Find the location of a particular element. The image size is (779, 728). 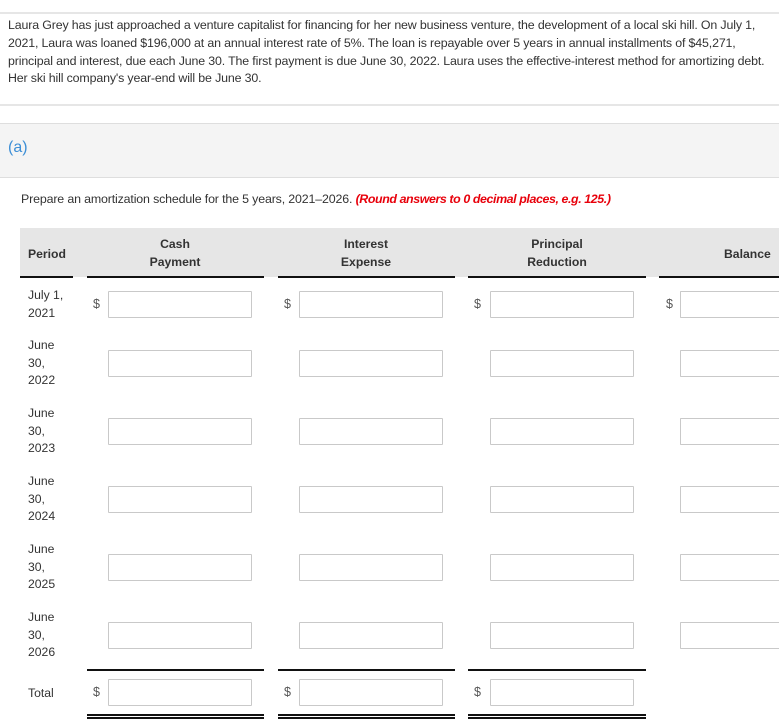

principal-reduction-input-2021 is located at coordinates (562, 304).